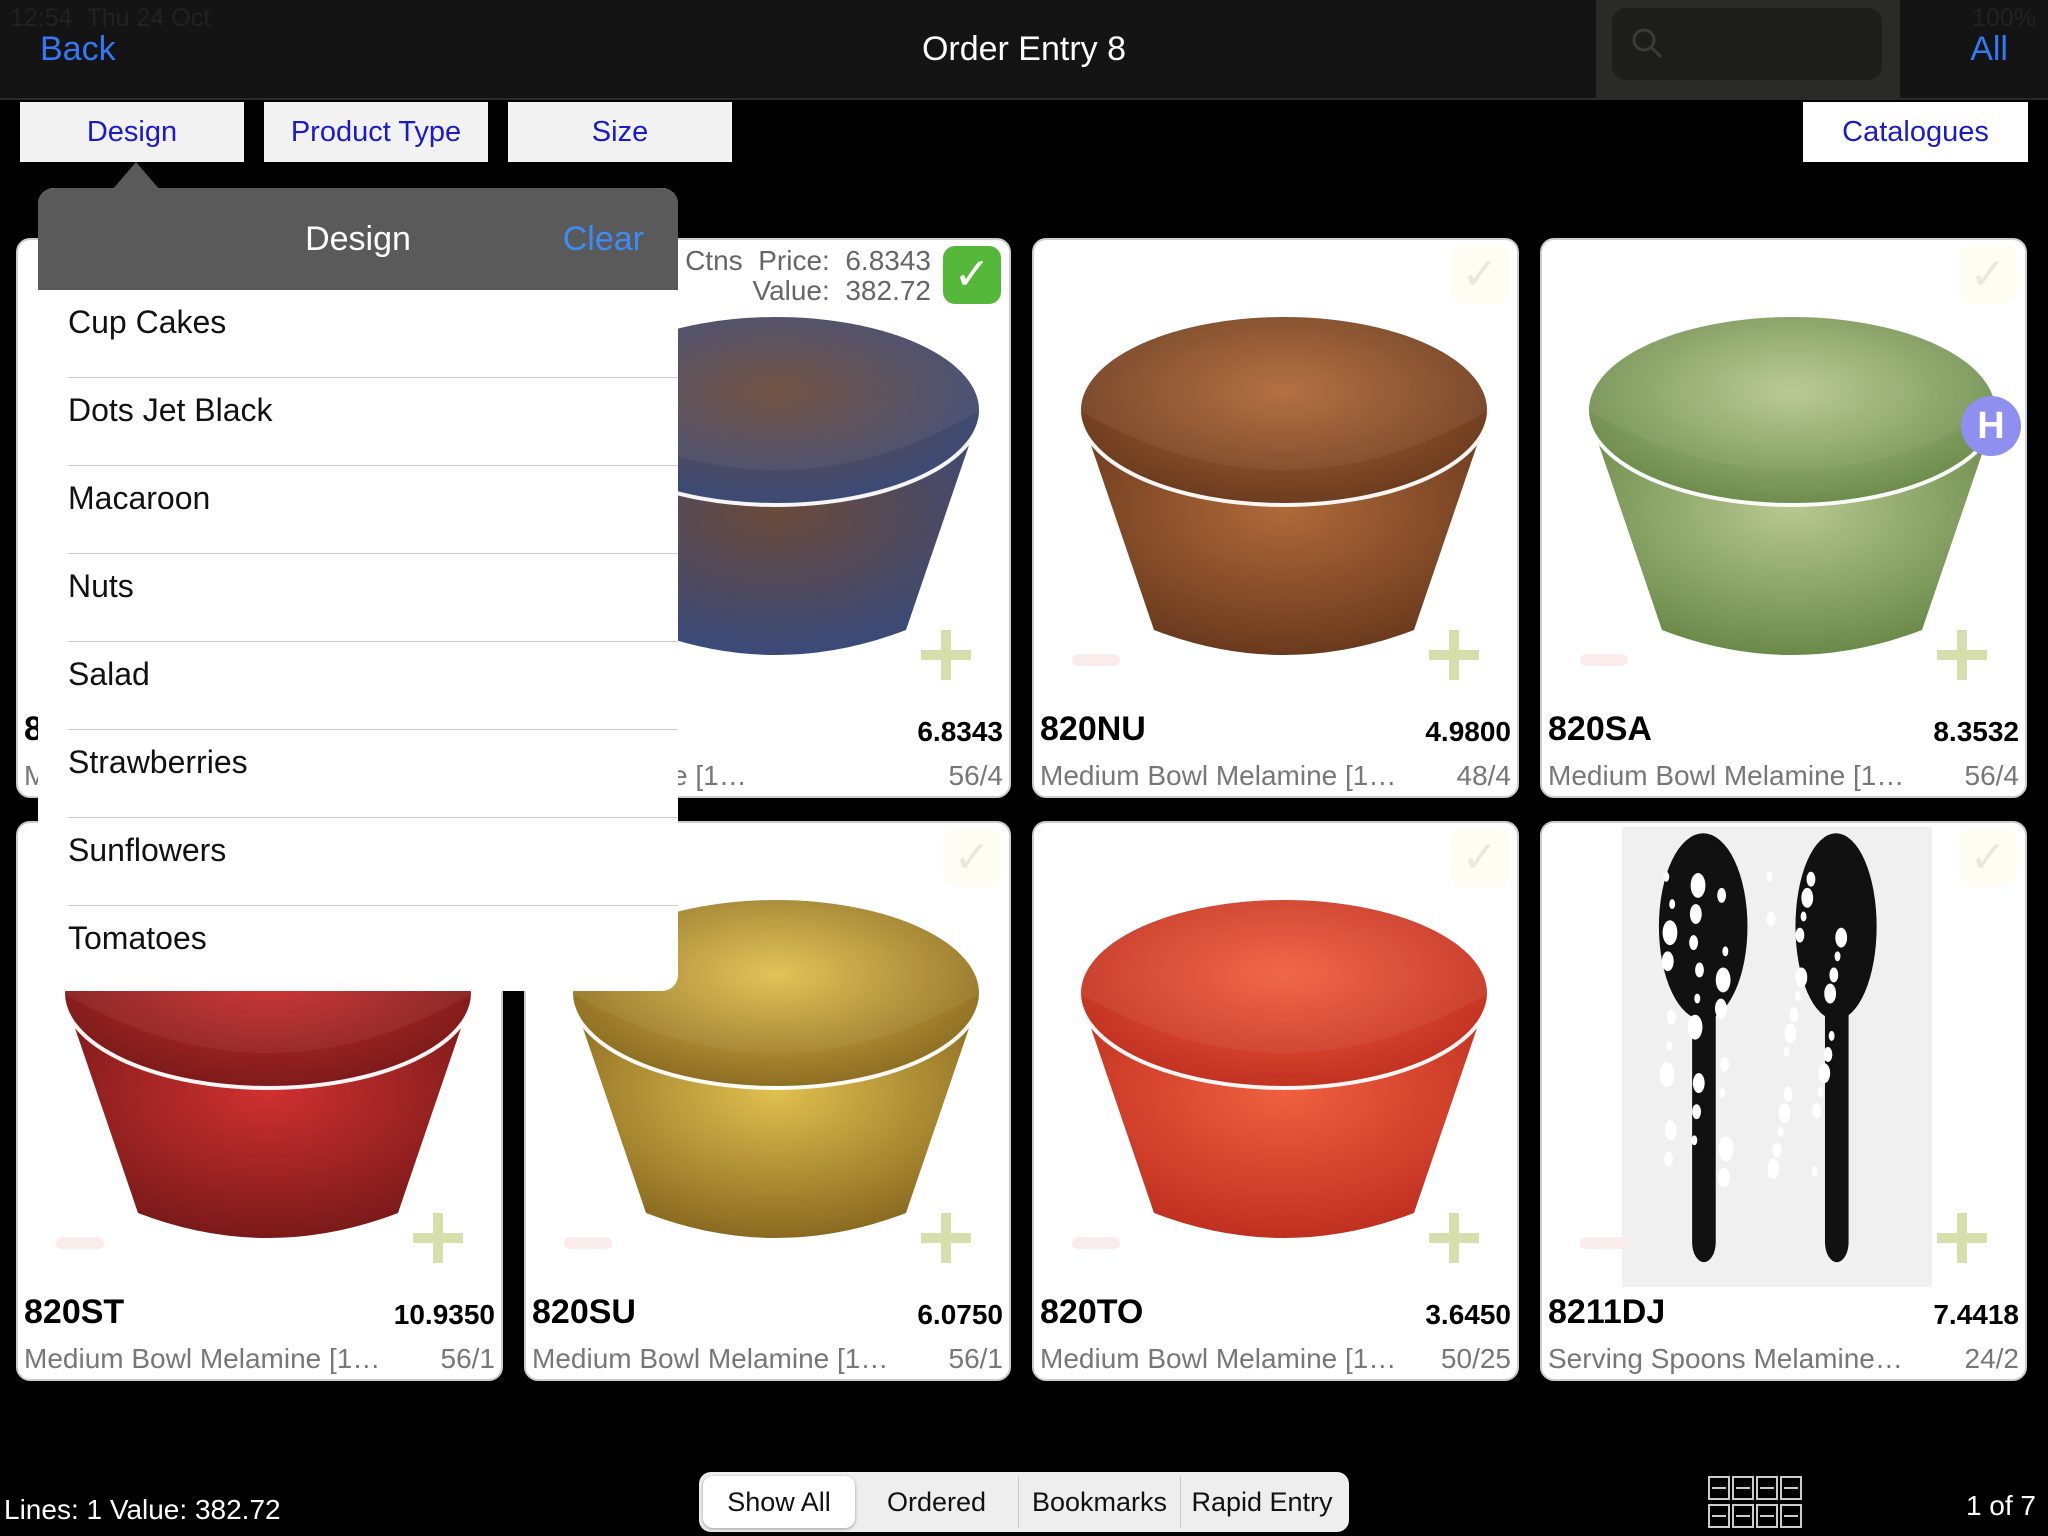 This screenshot has height=1536, width=2048. I want to click on grid-layout-icon, so click(1755, 1502).